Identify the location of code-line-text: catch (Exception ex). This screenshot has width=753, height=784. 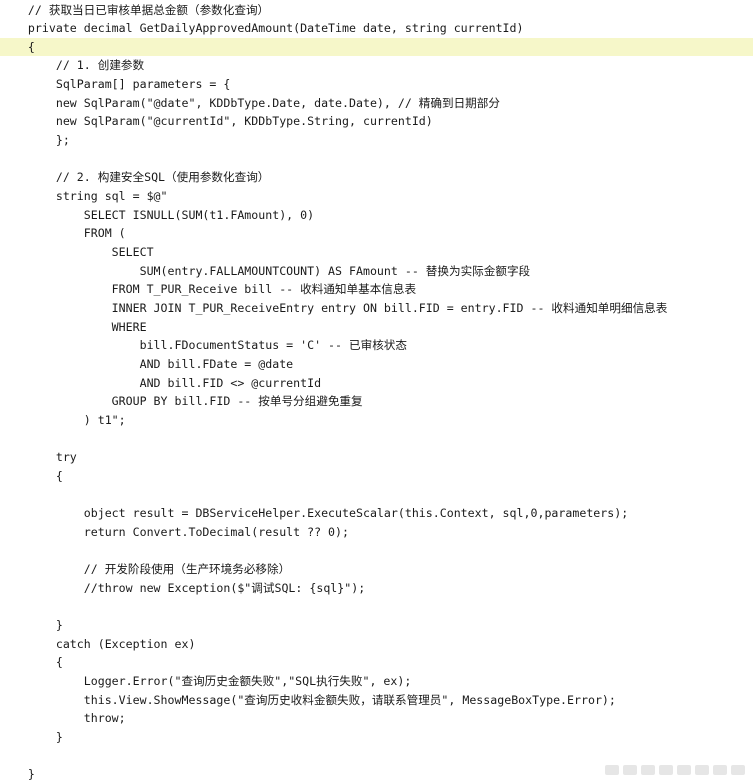
(98, 643).